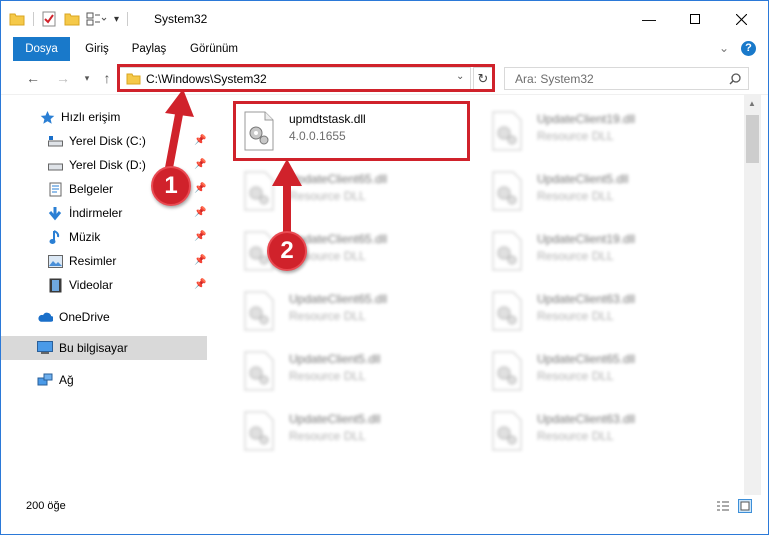 The image size is (769, 535). Describe the element at coordinates (55, 213) in the screenshot. I see `download-icon` at that location.